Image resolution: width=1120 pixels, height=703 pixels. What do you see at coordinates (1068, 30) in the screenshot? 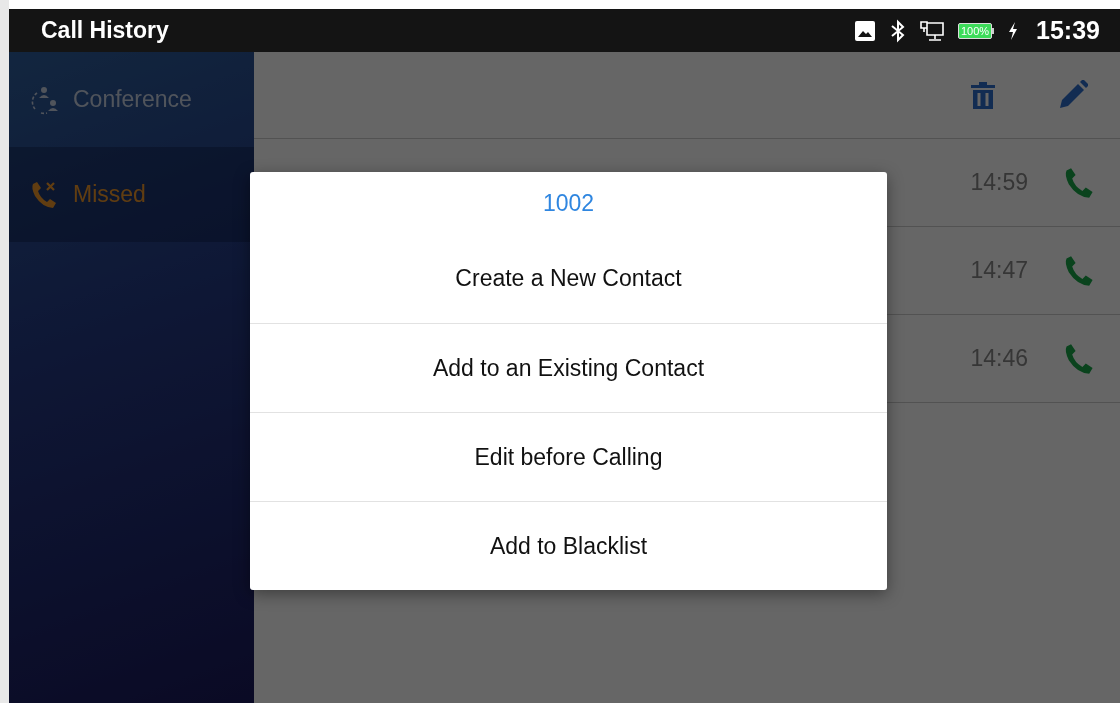
I see `clock: 15:39` at bounding box center [1068, 30].